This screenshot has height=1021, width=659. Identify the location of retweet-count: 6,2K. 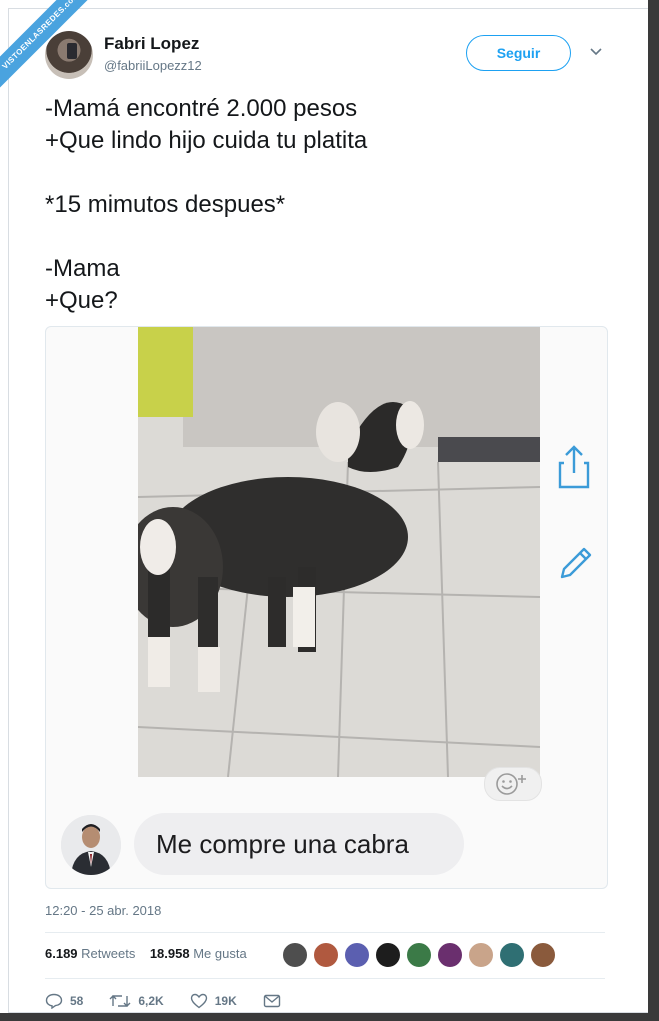
(151, 1001).